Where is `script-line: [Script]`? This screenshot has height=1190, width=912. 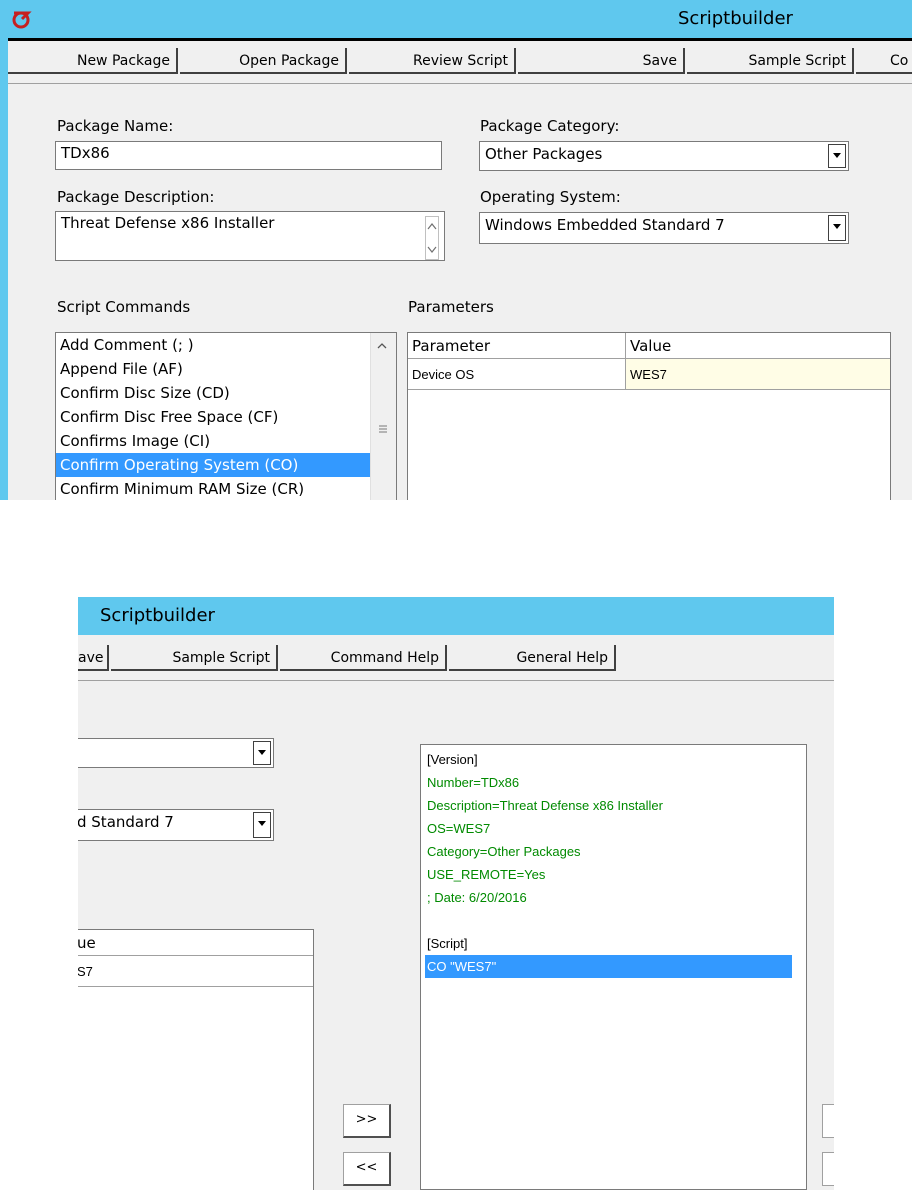
script-line: [Script] is located at coordinates (447, 943).